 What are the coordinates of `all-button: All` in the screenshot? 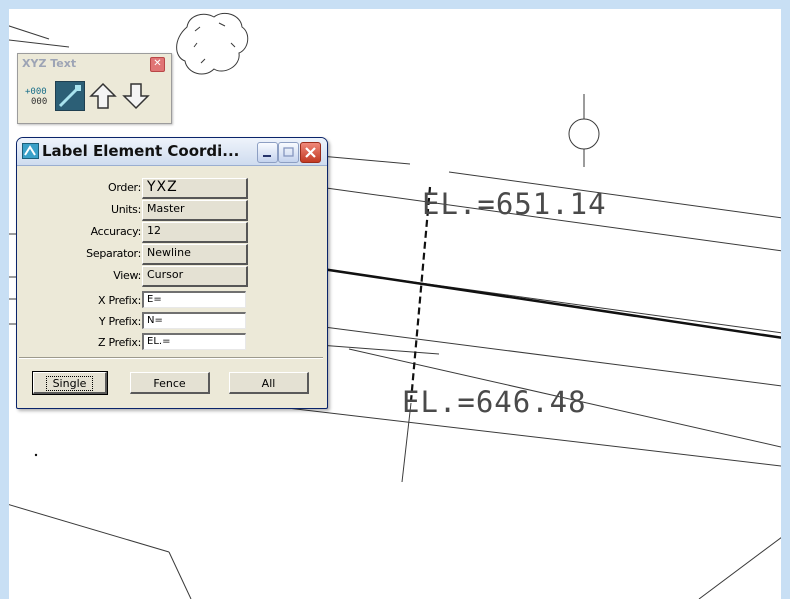 It's located at (269, 383).